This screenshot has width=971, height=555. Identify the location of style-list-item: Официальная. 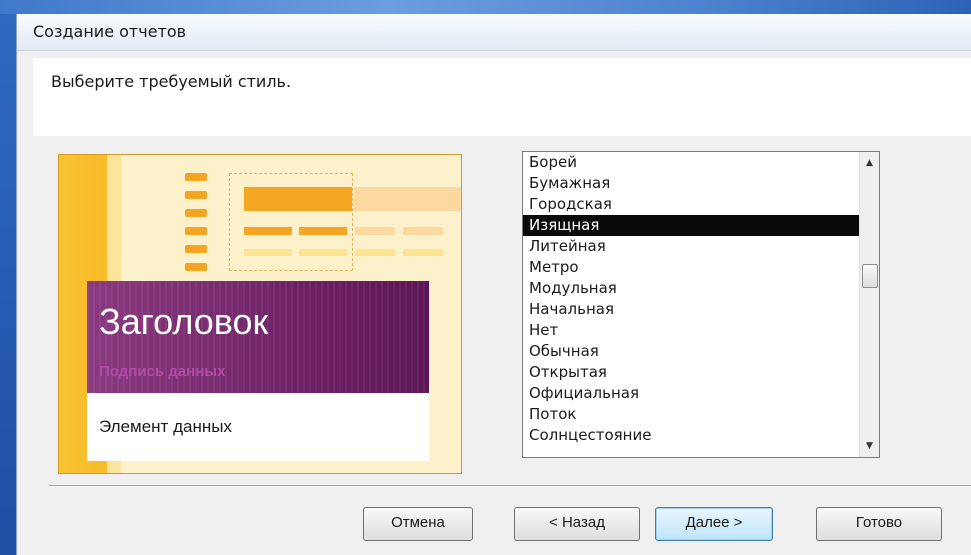
(691, 393).